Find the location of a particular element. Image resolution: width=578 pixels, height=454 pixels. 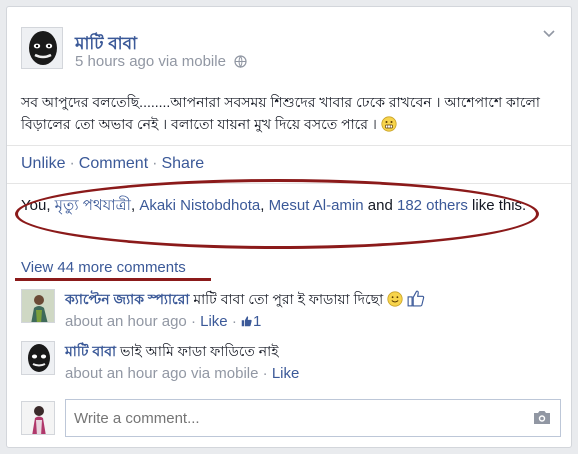

post-meta: 5 hours ago via mobile is located at coordinates (161, 61).